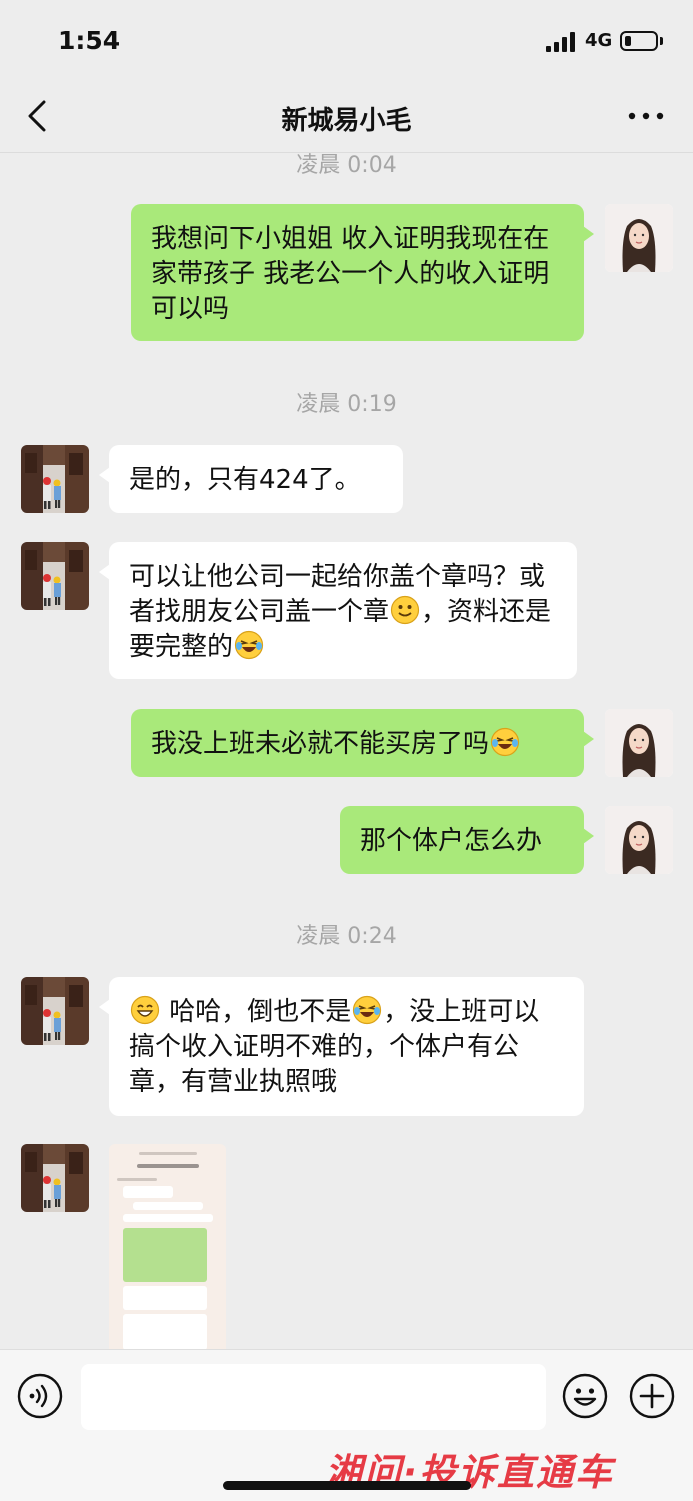 This screenshot has width=693, height=1501. What do you see at coordinates (341, 1046) in the screenshot?
I see `message-bubble-received: 哈哈，倒也不是 ，没上班可以搞个收入证明不难的，个体户有公章，有营业执照哦` at bounding box center [341, 1046].